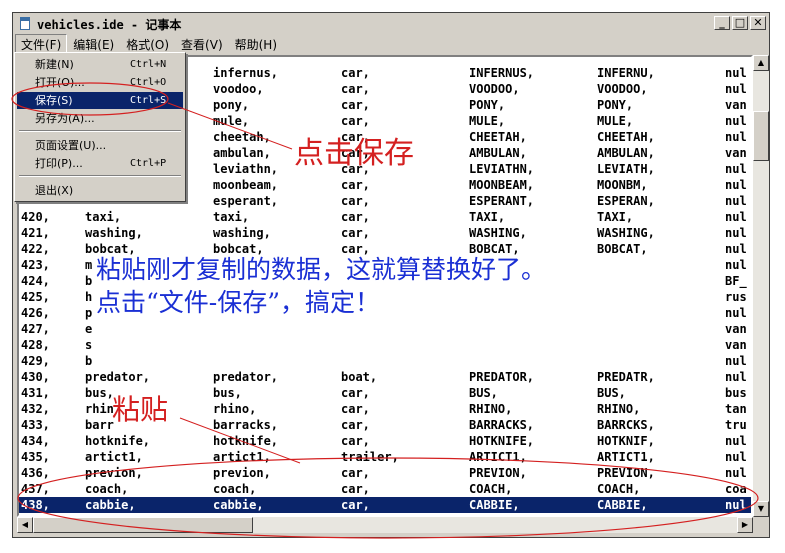 Image resolution: width=785 pixels, height=553 pixels. What do you see at coordinates (140, 409) in the screenshot?
I see `annotation-paste: 粘贴` at bounding box center [140, 409].